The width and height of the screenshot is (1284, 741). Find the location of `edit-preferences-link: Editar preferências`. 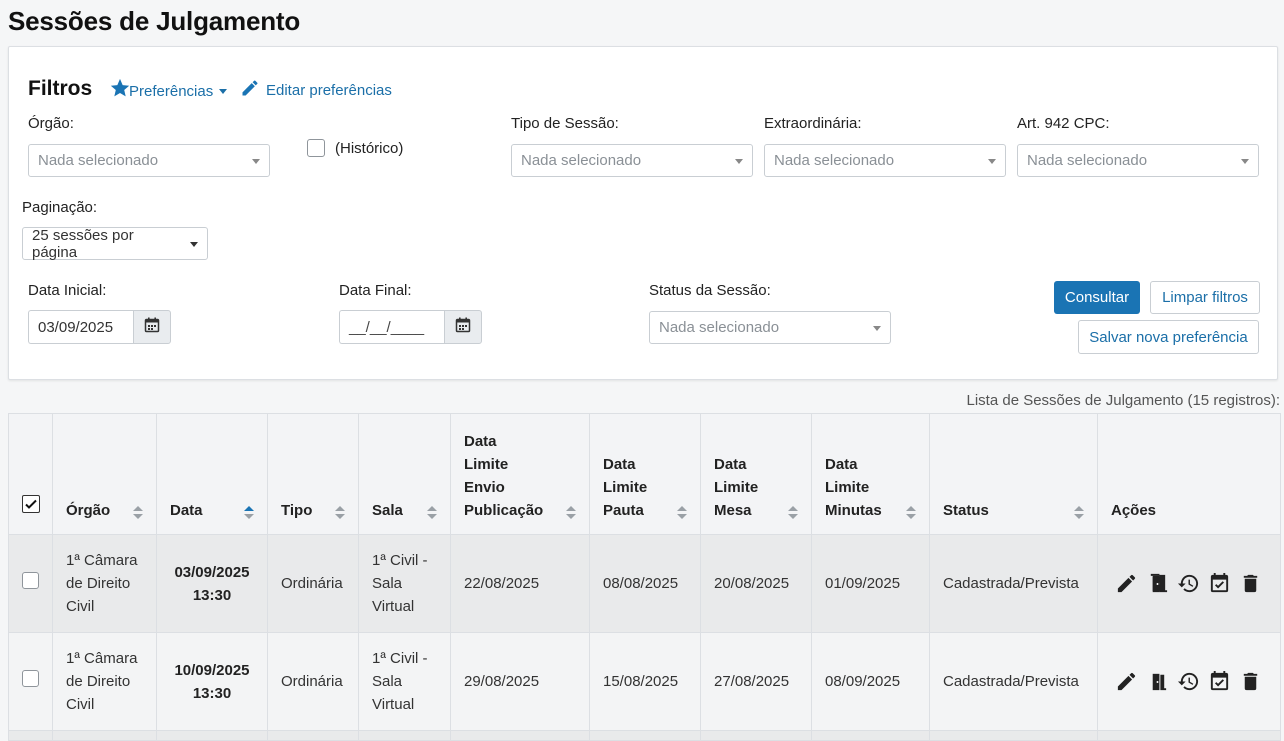

edit-preferences-link: Editar preferências is located at coordinates (316, 90).